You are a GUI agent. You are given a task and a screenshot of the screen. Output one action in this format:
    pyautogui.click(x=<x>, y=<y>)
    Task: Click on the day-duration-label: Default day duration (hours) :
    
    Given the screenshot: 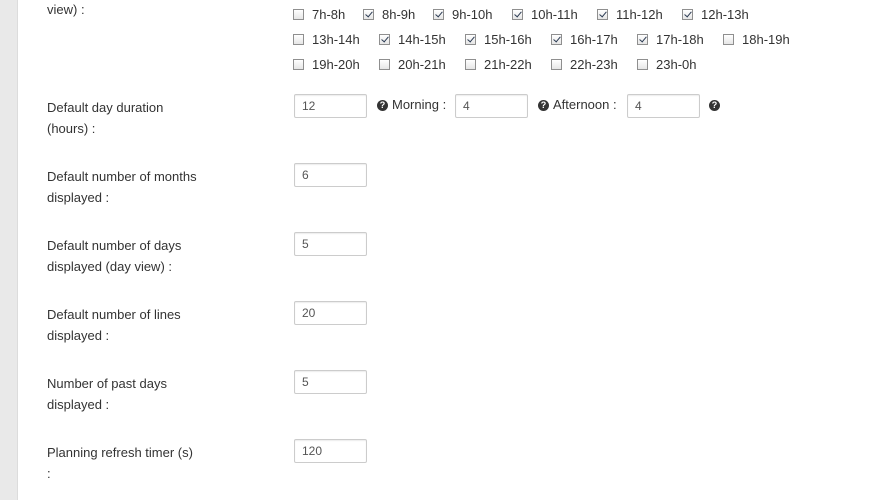 What is the action you would take?
    pyautogui.click(x=162, y=118)
    